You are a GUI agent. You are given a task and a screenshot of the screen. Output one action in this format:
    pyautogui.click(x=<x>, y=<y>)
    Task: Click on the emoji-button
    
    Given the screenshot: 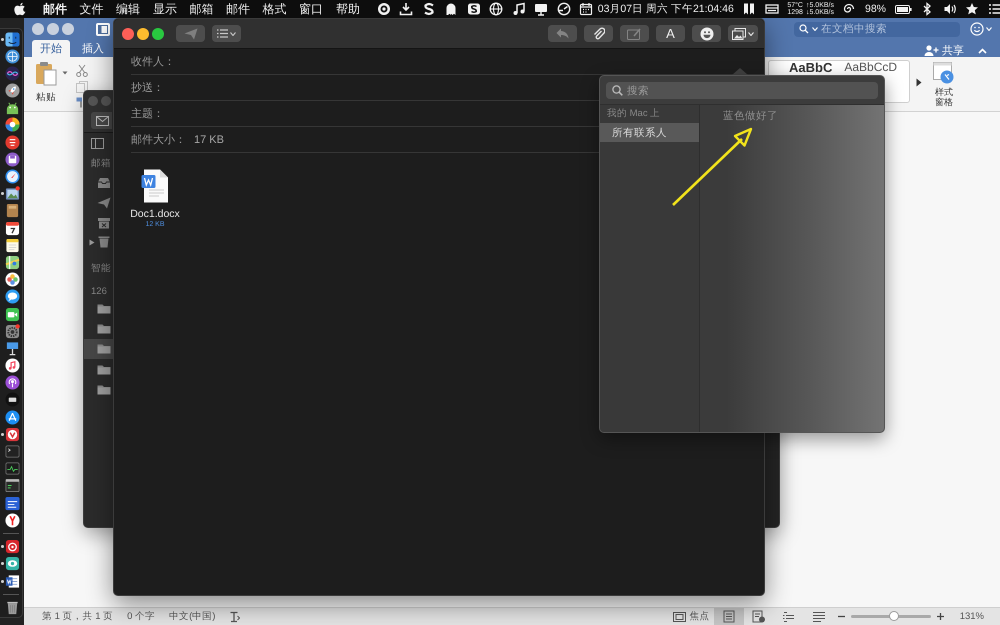 What is the action you would take?
    pyautogui.click(x=706, y=33)
    